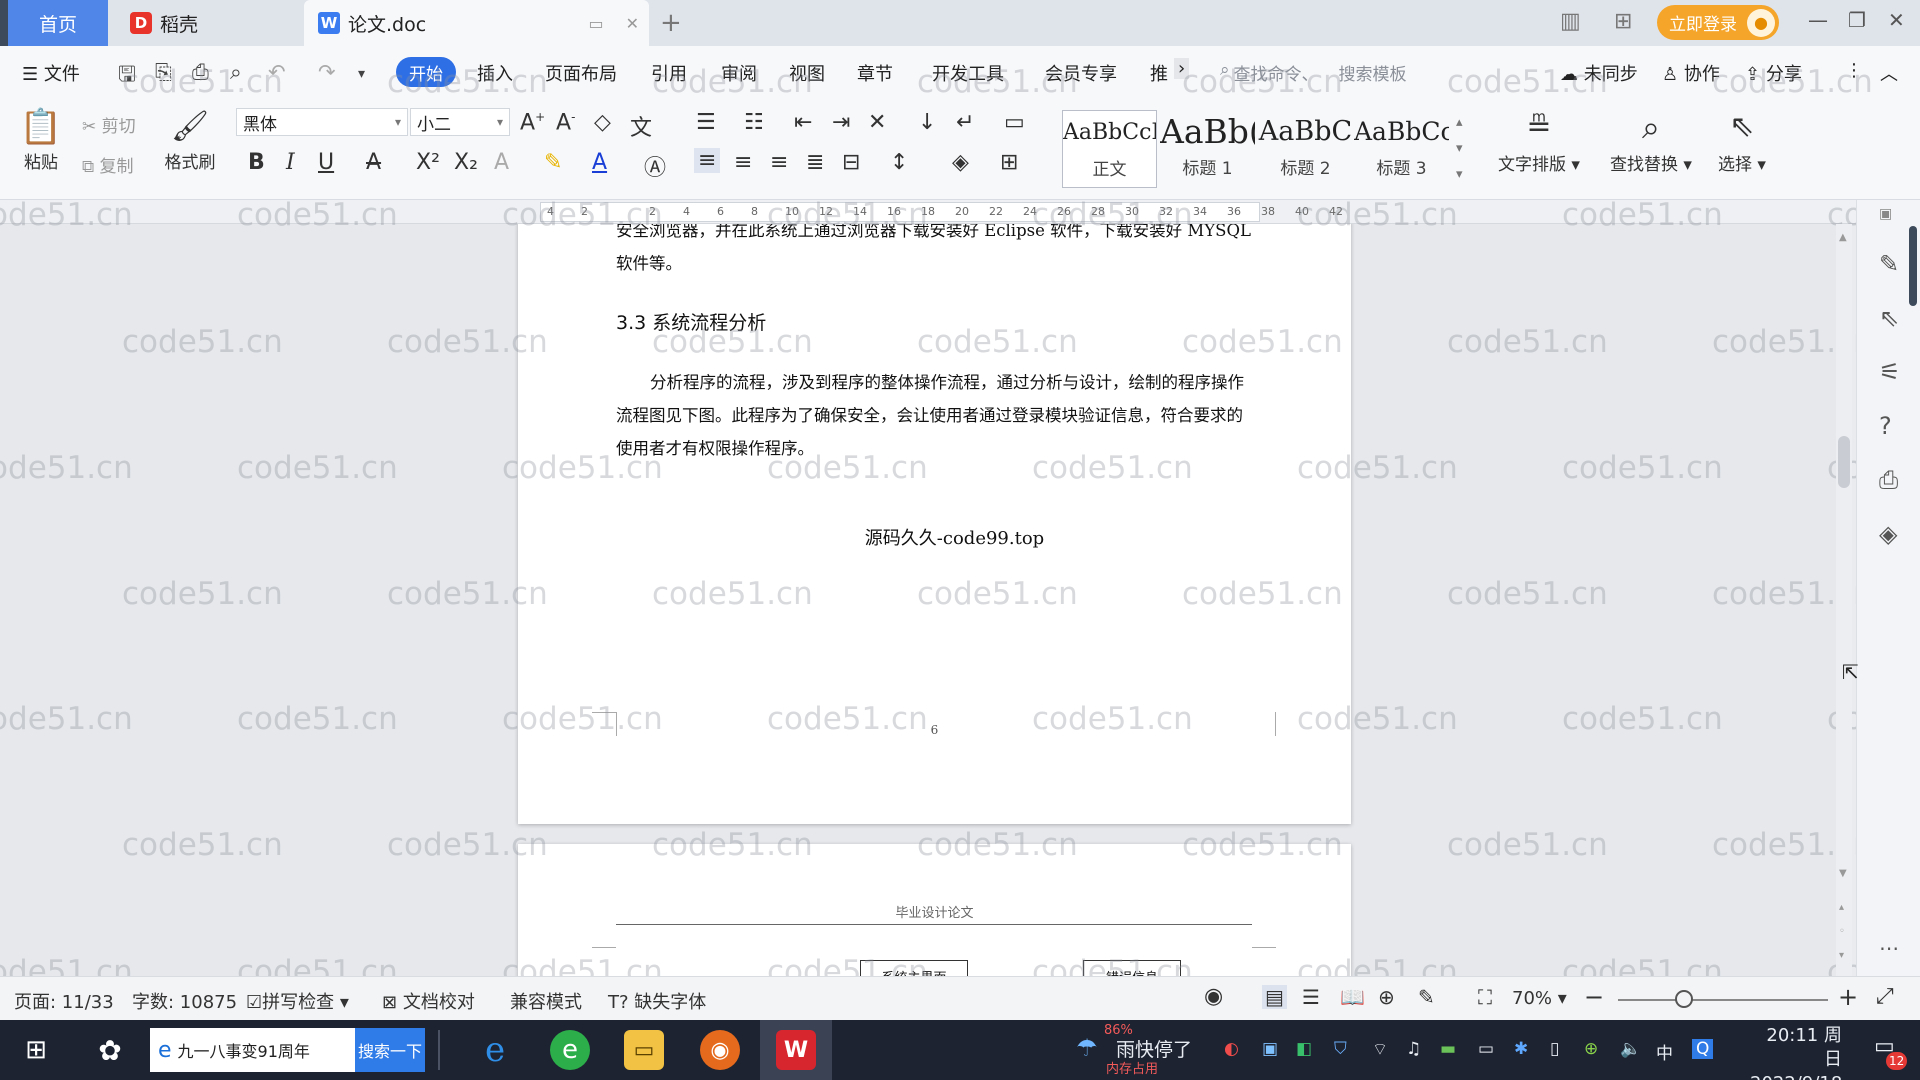  I want to click on subscript-icon: X₂, so click(466, 162).